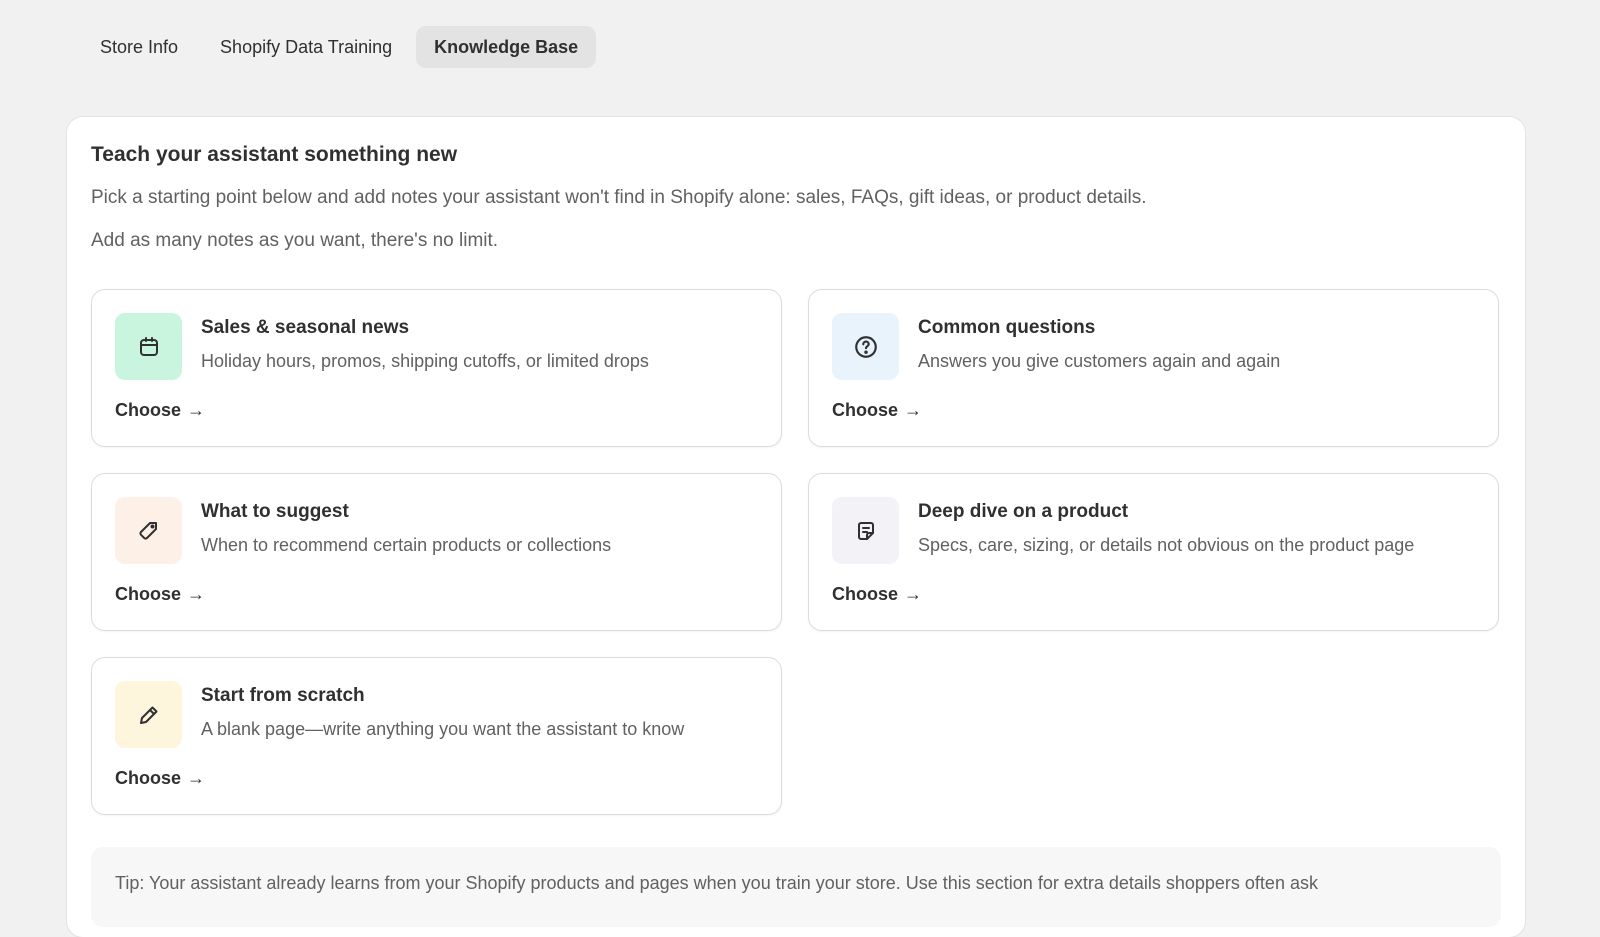 This screenshot has width=1600, height=937. What do you see at coordinates (274, 154) in the screenshot?
I see `page-title: Teach your assistant something new` at bounding box center [274, 154].